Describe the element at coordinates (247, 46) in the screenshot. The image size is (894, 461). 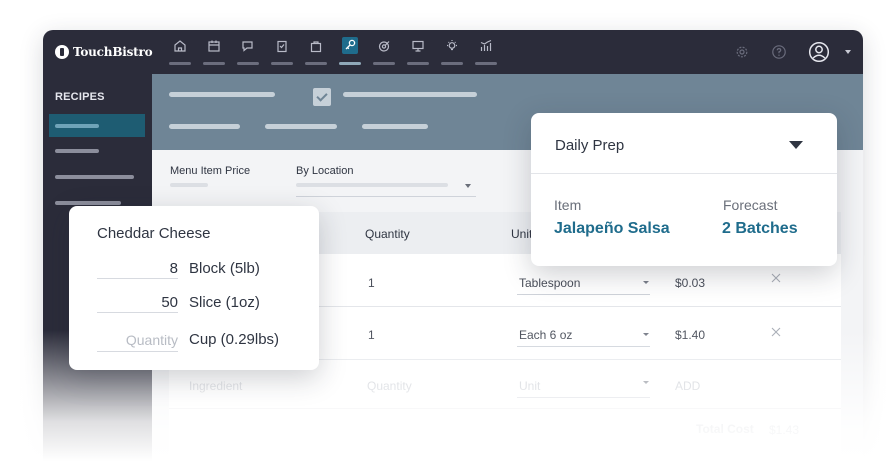
I see `chat-icon` at that location.